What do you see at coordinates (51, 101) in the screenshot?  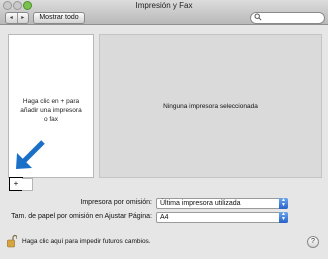 I see `hint-line-1: Haga clic en + para` at bounding box center [51, 101].